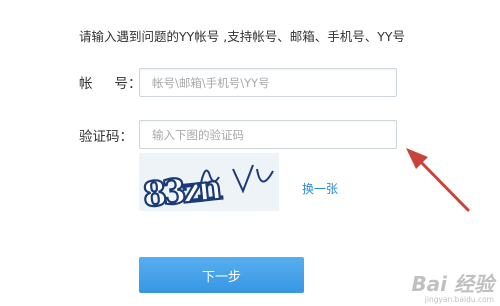 The image size is (500, 306). Describe the element at coordinates (182, 189) in the screenshot. I see `captcha-characters: 83zn` at that location.